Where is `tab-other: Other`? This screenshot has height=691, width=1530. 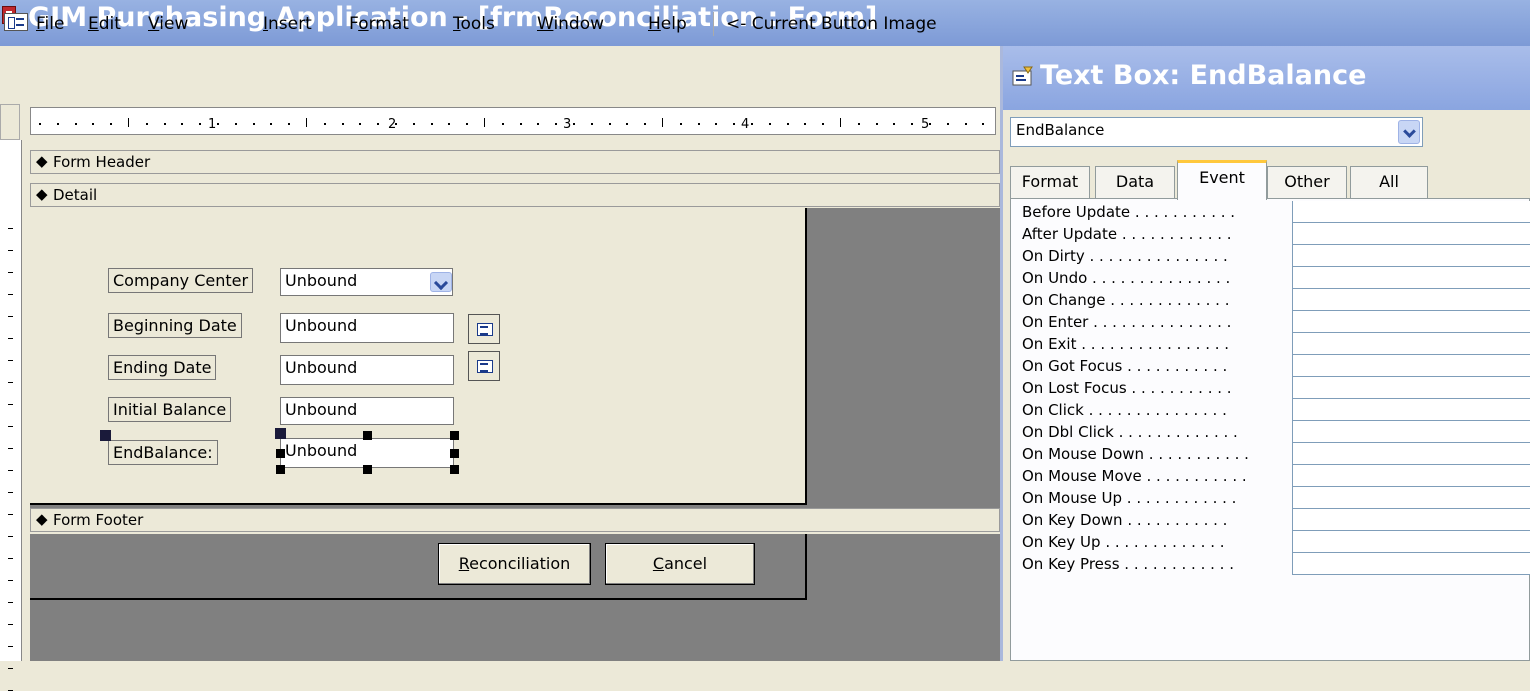
tab-other: Other is located at coordinates (1307, 182).